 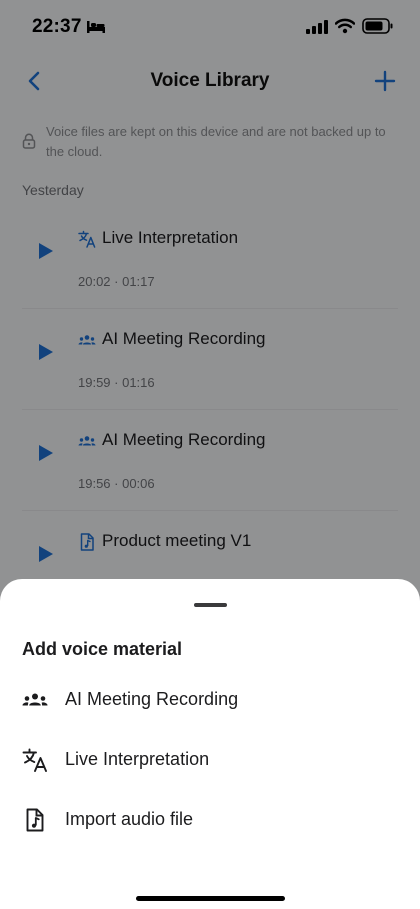 What do you see at coordinates (102, 649) in the screenshot?
I see `sheet-title: Add voice material` at bounding box center [102, 649].